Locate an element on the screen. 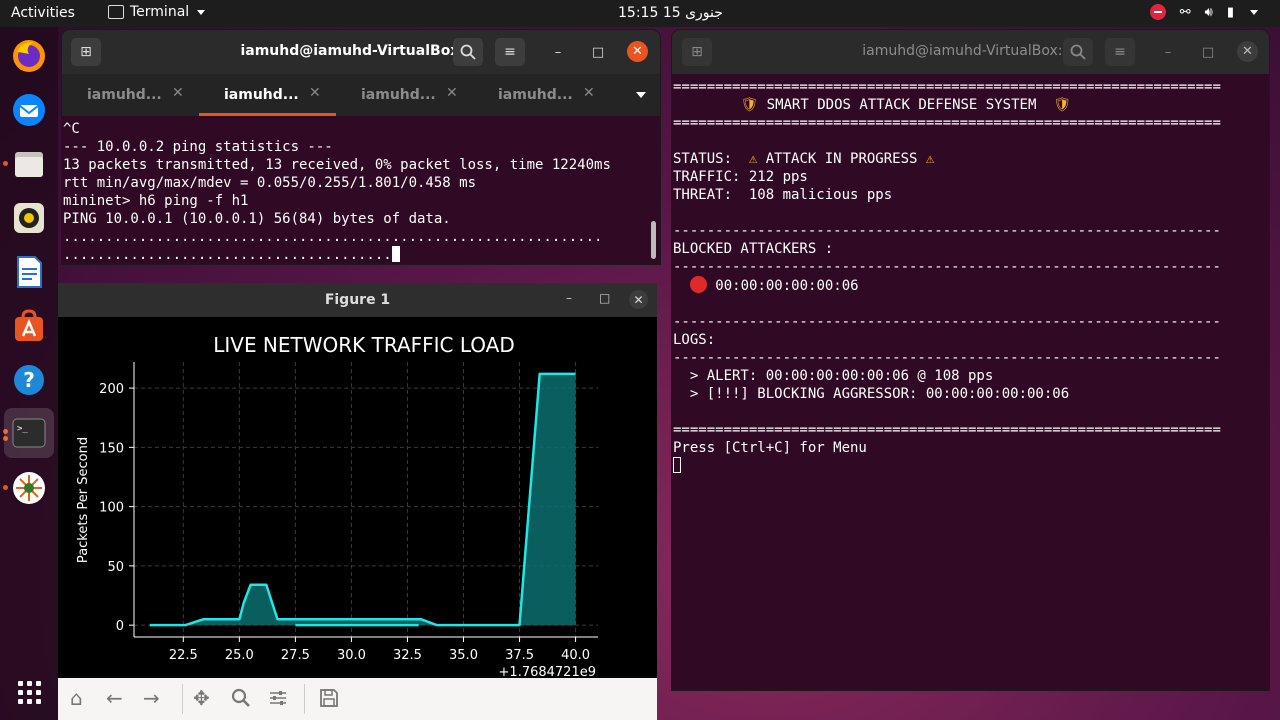 The height and width of the screenshot is (720, 1280). shield-icon: 🛡 is located at coordinates (749, 105).